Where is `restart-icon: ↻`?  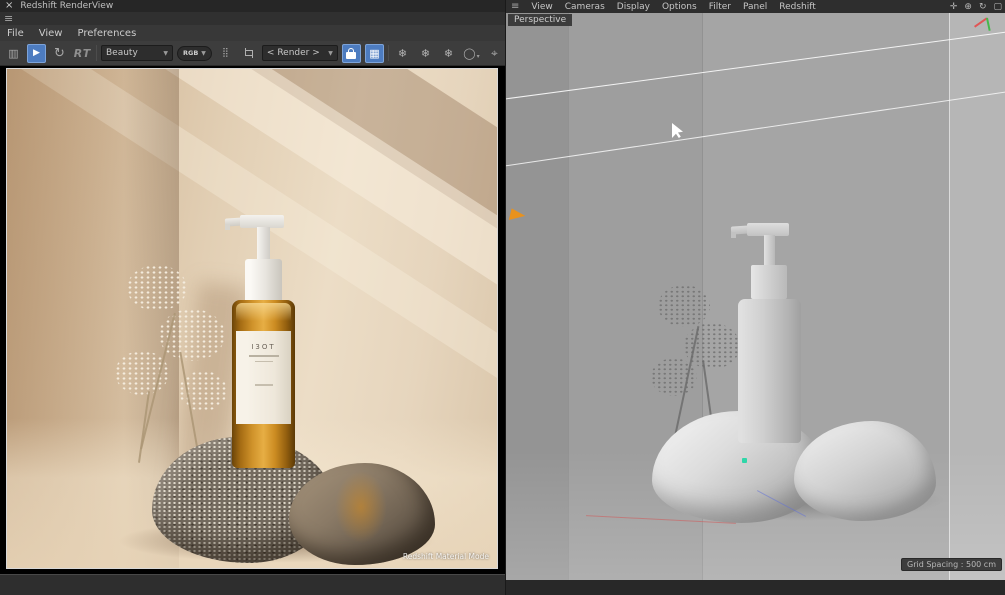
restart-icon: ↻ is located at coordinates (59, 53).